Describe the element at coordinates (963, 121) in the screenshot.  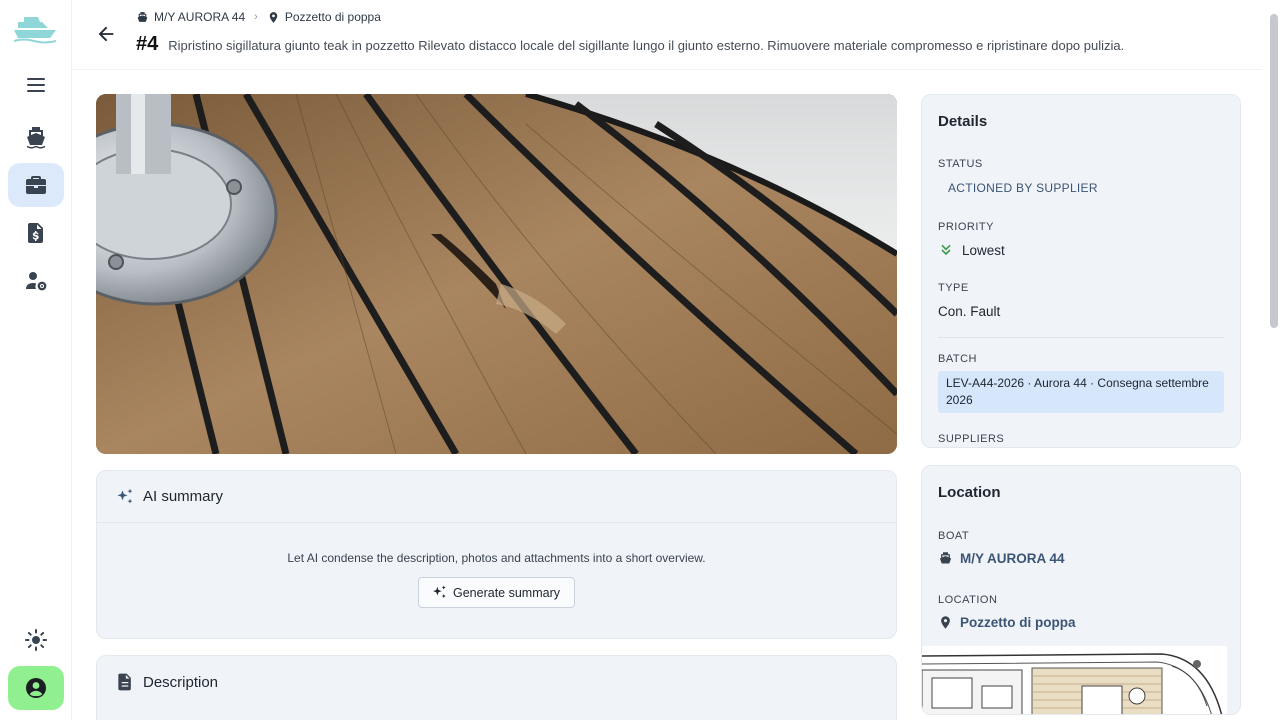
I see `details-title: Details` at that location.